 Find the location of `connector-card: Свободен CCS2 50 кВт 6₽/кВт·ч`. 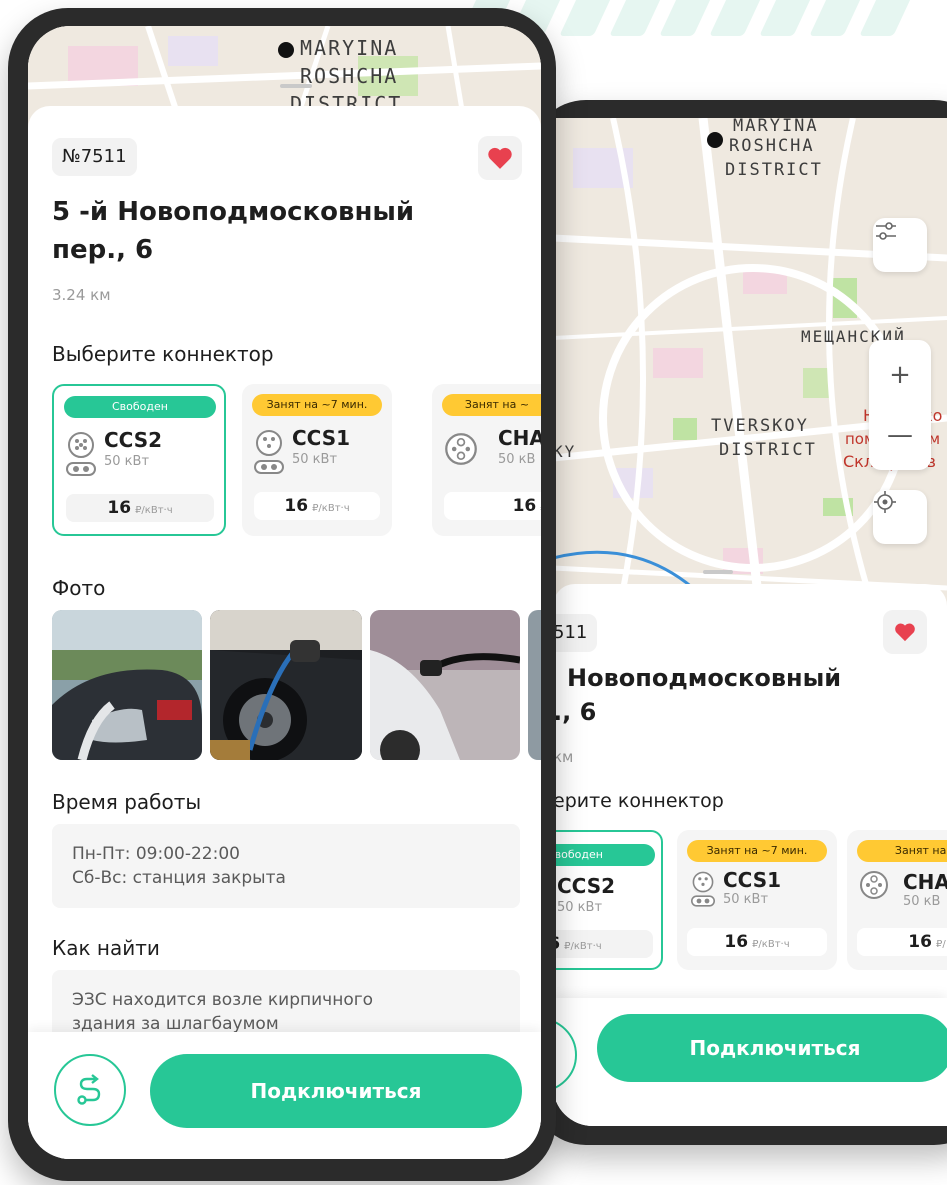

connector-card: Свободен CCS2 50 кВт 6₽/кВт·ч is located at coordinates (608, 900).